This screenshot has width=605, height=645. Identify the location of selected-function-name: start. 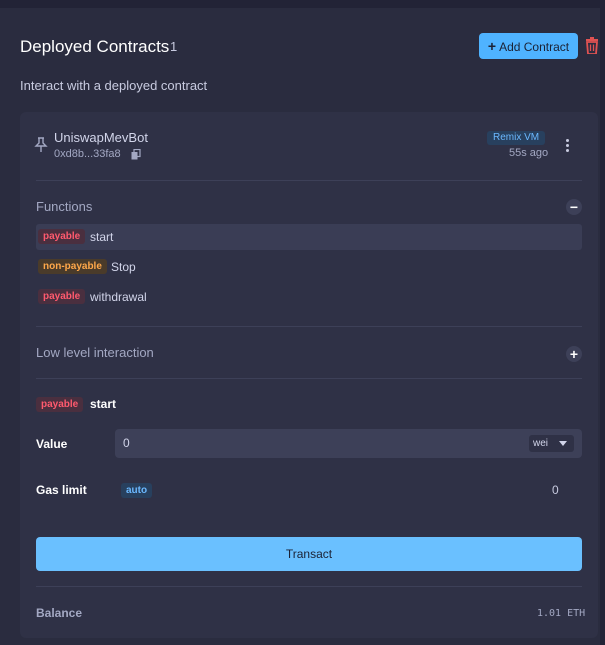
(103, 404).